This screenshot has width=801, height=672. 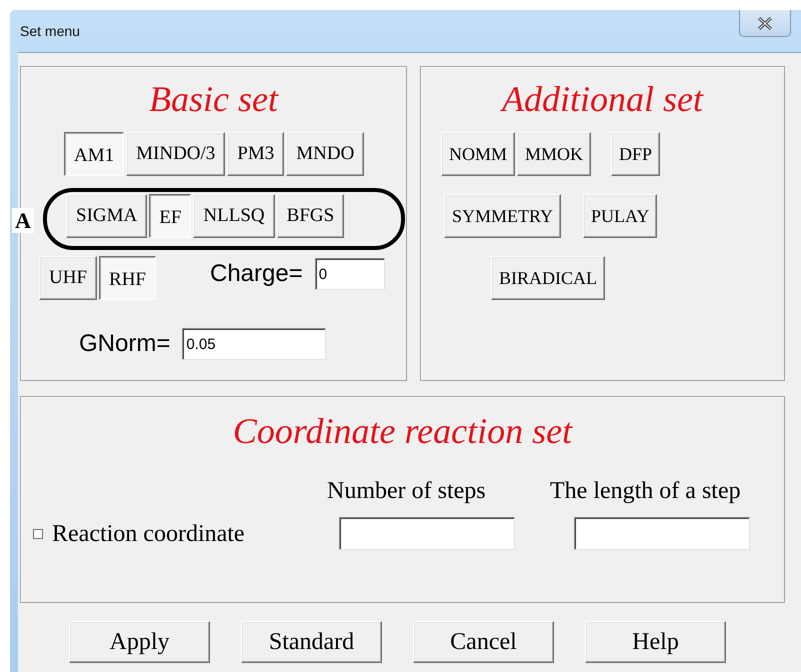 What do you see at coordinates (503, 216) in the screenshot?
I see `option-button: SYMMETRY` at bounding box center [503, 216].